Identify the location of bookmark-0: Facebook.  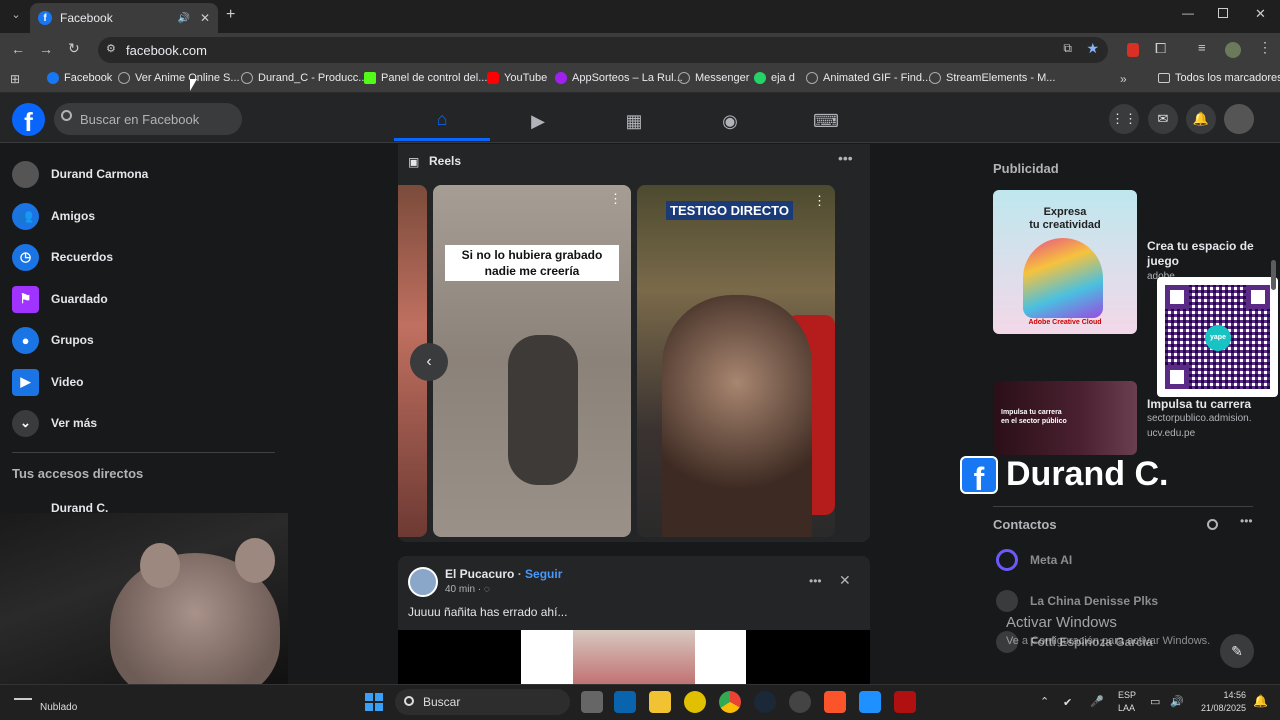
(79, 78).